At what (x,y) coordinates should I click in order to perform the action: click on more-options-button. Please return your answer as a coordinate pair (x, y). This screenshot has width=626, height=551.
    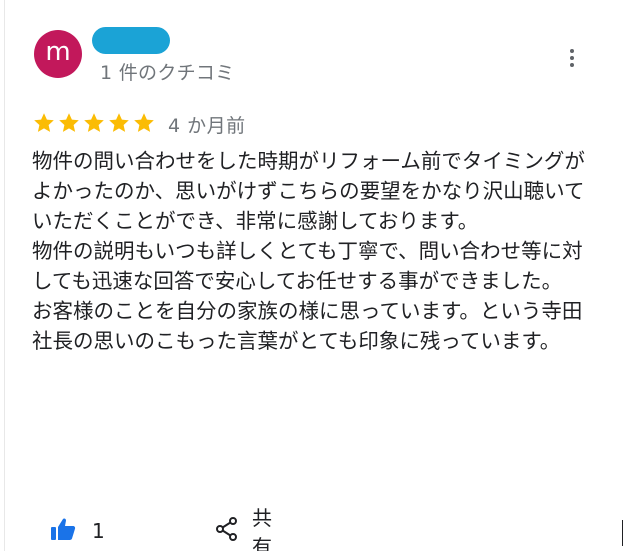
    Looking at the image, I should click on (572, 57).